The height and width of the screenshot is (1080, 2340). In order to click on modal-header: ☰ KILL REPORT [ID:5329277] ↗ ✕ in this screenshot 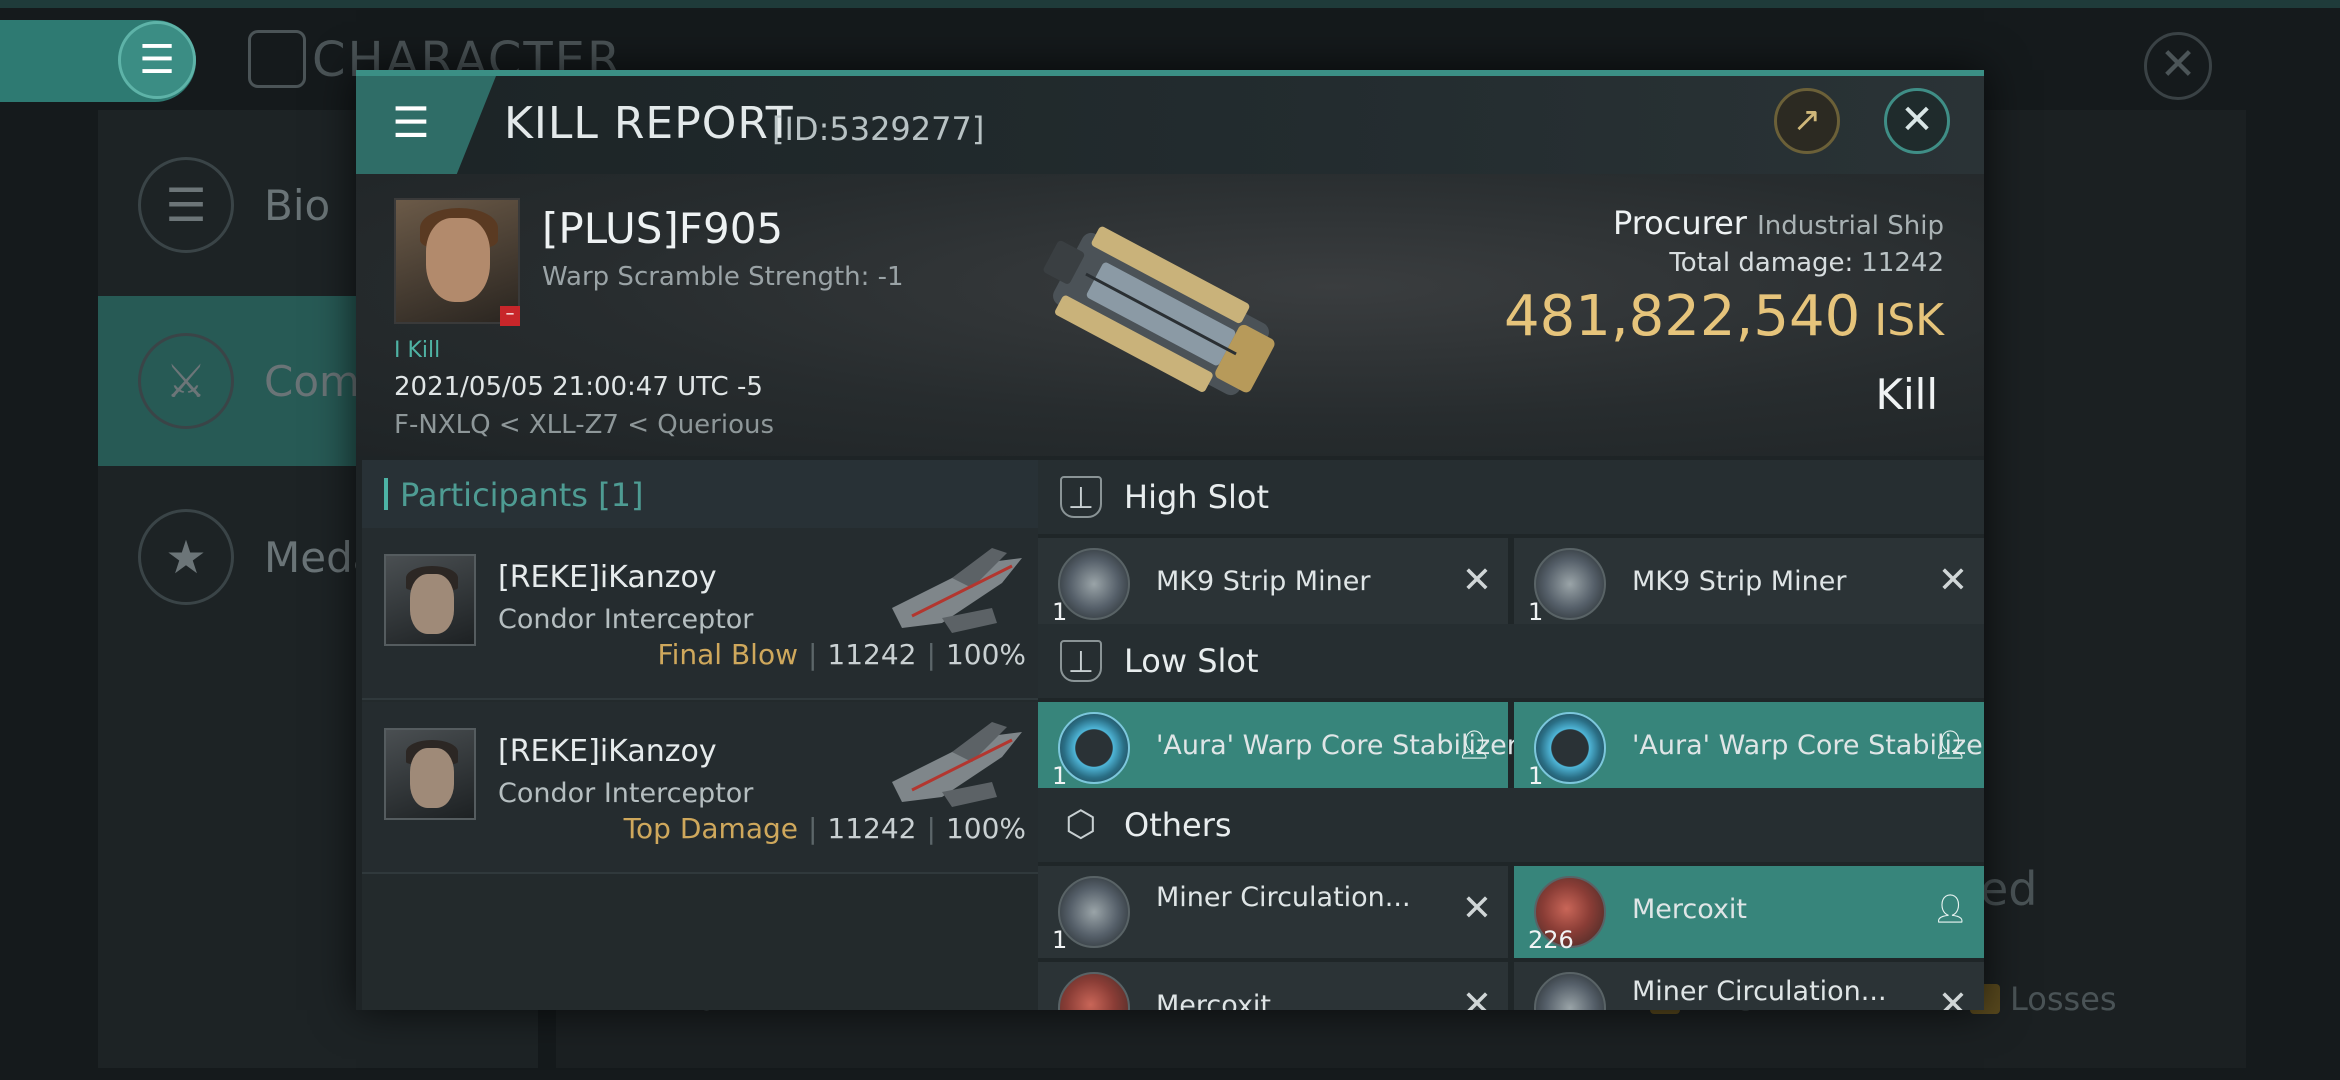, I will do `click(1170, 125)`.